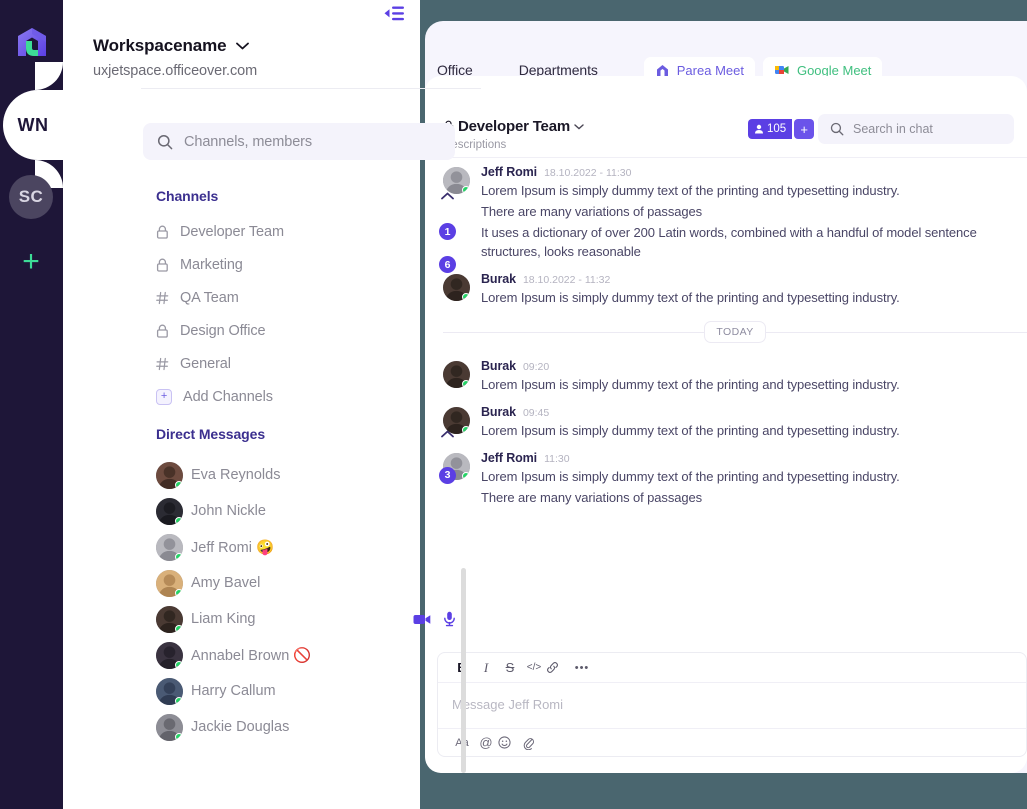  What do you see at coordinates (306, 619) in the screenshot?
I see `sidebar-dm-liam-king: Liam King` at bounding box center [306, 619].